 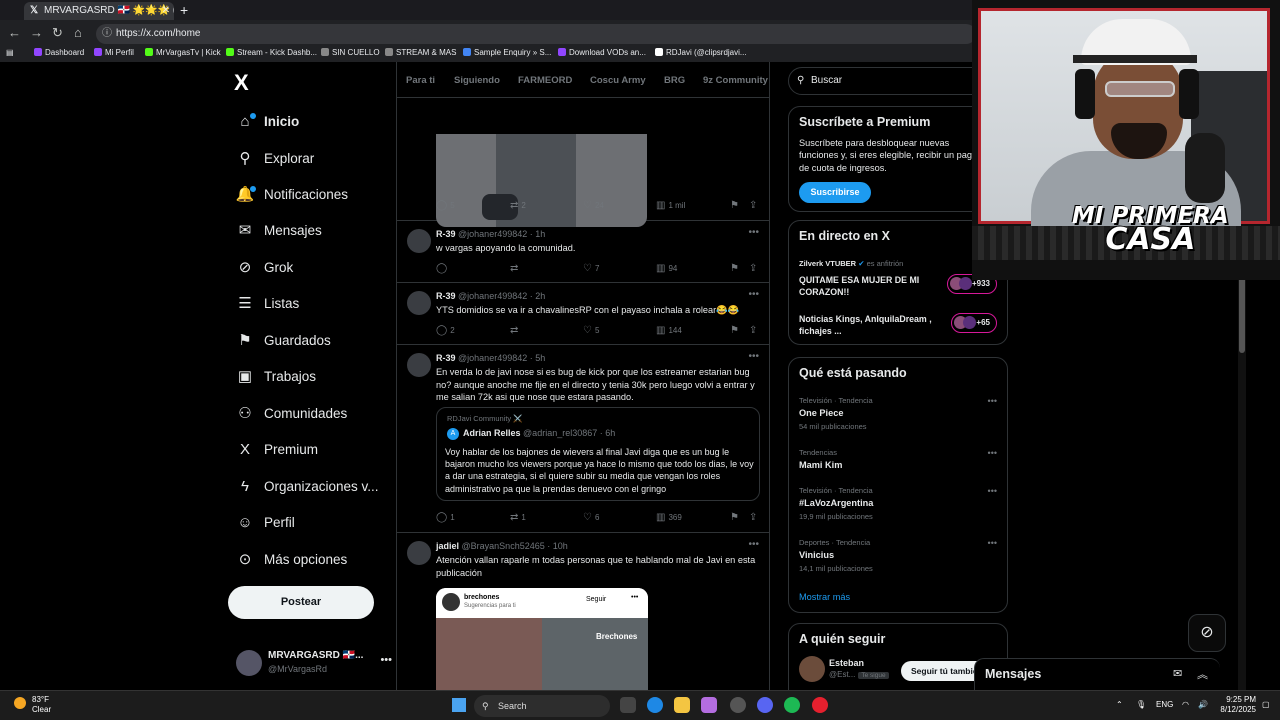 What do you see at coordinates (1164, 704) in the screenshot?
I see `language-indicator: ENG` at bounding box center [1164, 704].